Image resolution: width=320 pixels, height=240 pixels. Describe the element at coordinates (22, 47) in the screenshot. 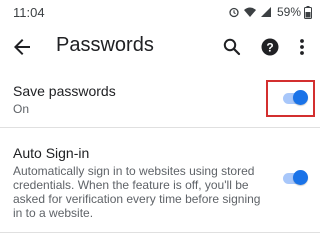

I see `back-arrow-icon` at that location.